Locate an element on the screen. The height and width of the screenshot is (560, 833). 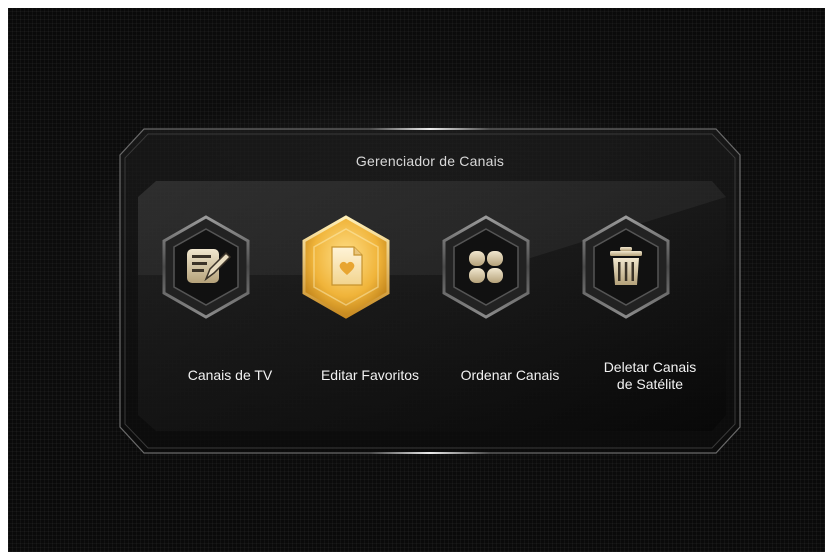
menu-item-label: Ordenar Canais is located at coordinates (510, 375).